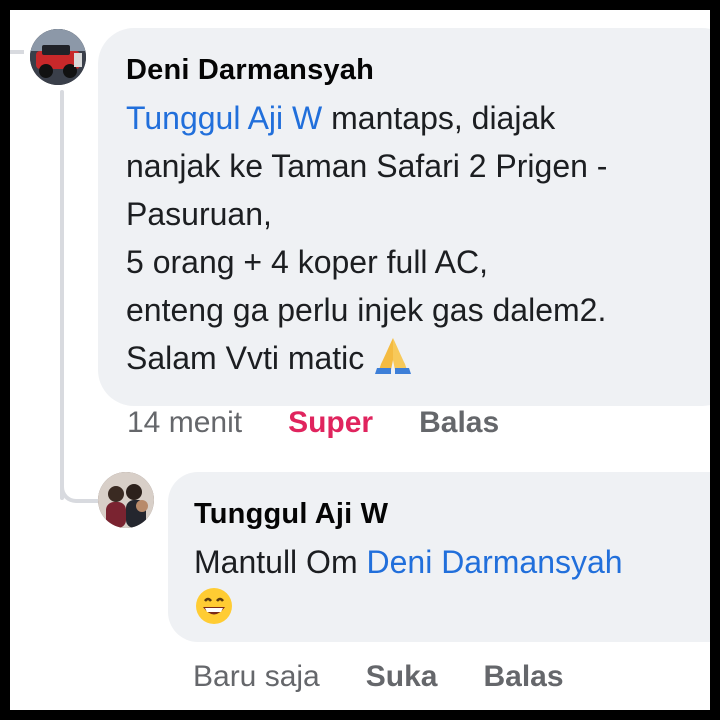 The image size is (720, 720). Describe the element at coordinates (367, 166) in the screenshot. I see `comment-line: nanjak ke Taman Safari 2 Prigen -` at that location.